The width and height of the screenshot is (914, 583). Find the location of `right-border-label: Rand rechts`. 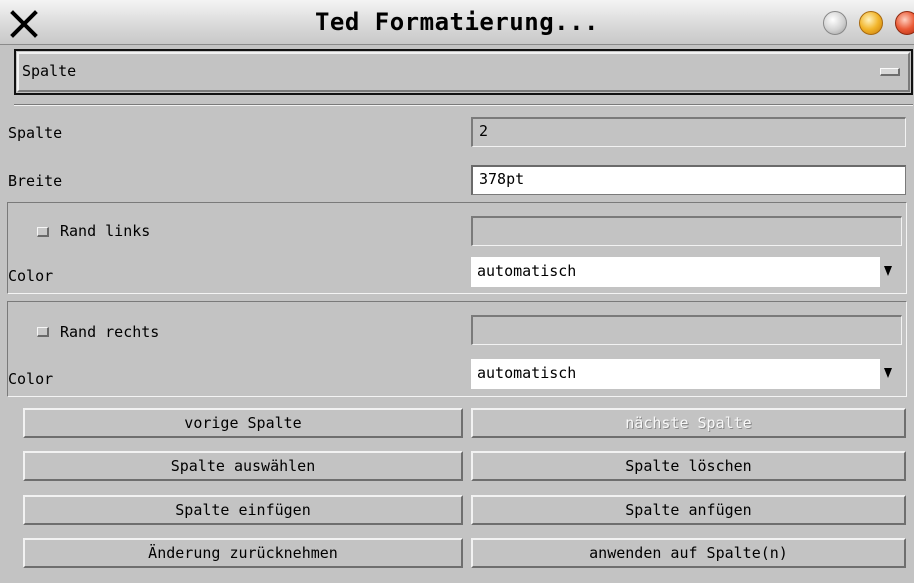

right-border-label: Rand rechts is located at coordinates (110, 332).